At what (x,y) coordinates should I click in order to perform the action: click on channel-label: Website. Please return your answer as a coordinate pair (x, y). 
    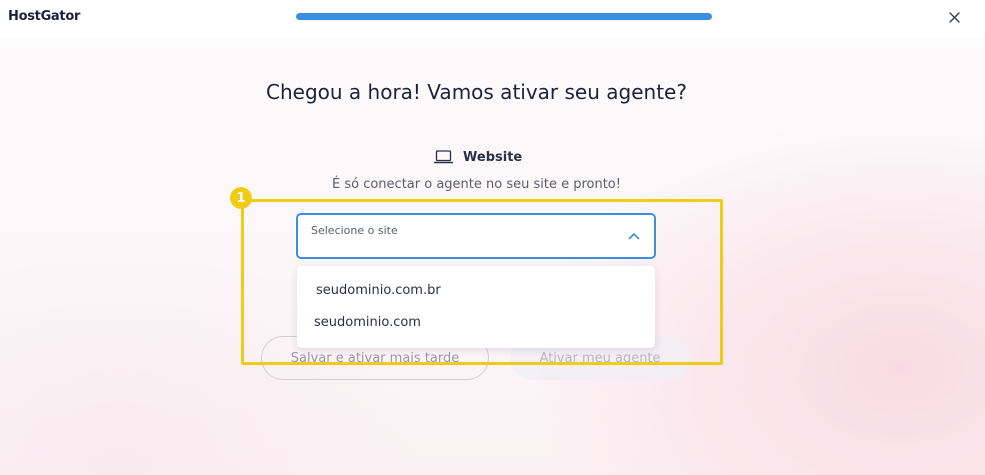
    Looking at the image, I should click on (493, 157).